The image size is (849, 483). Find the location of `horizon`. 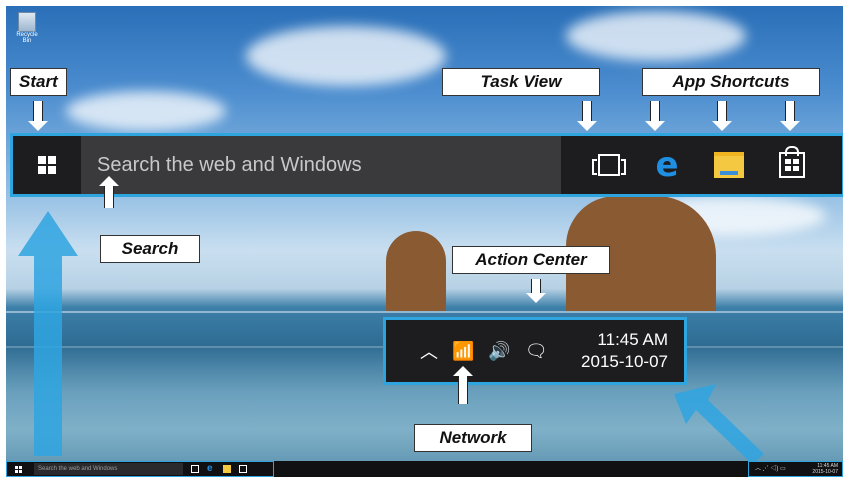

horizon is located at coordinates (424, 312).